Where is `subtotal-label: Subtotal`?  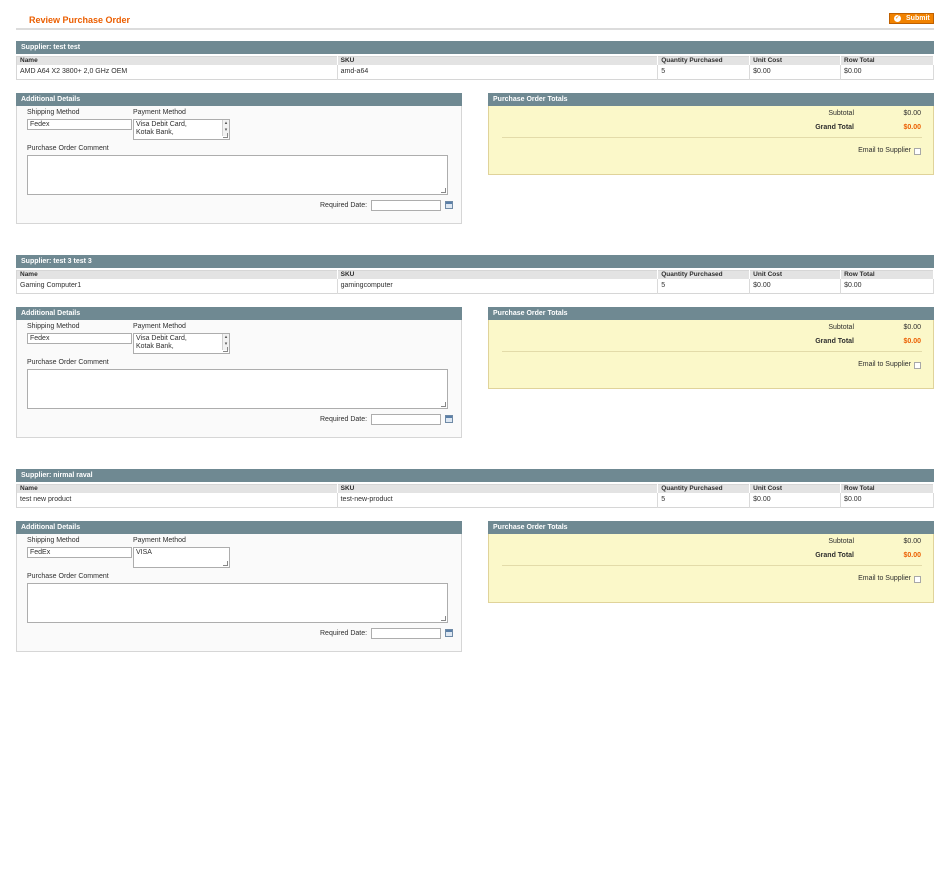
subtotal-label: Subtotal is located at coordinates (841, 113).